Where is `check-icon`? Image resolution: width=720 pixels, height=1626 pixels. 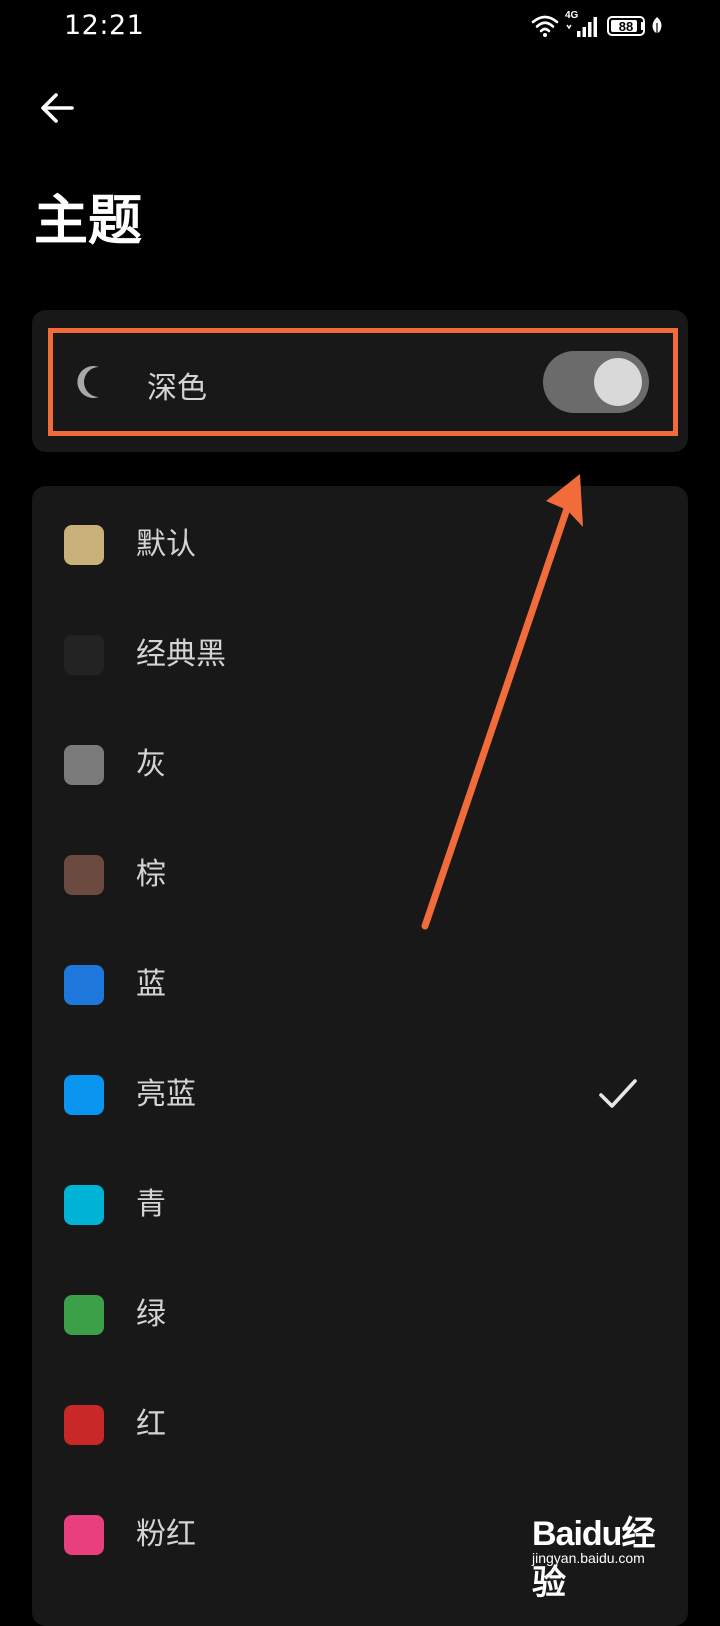
check-icon is located at coordinates (618, 1093).